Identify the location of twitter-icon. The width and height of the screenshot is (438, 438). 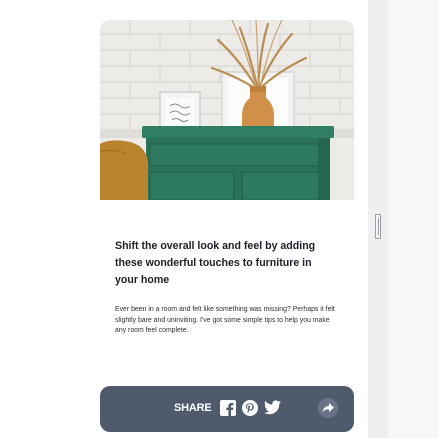
(272, 410).